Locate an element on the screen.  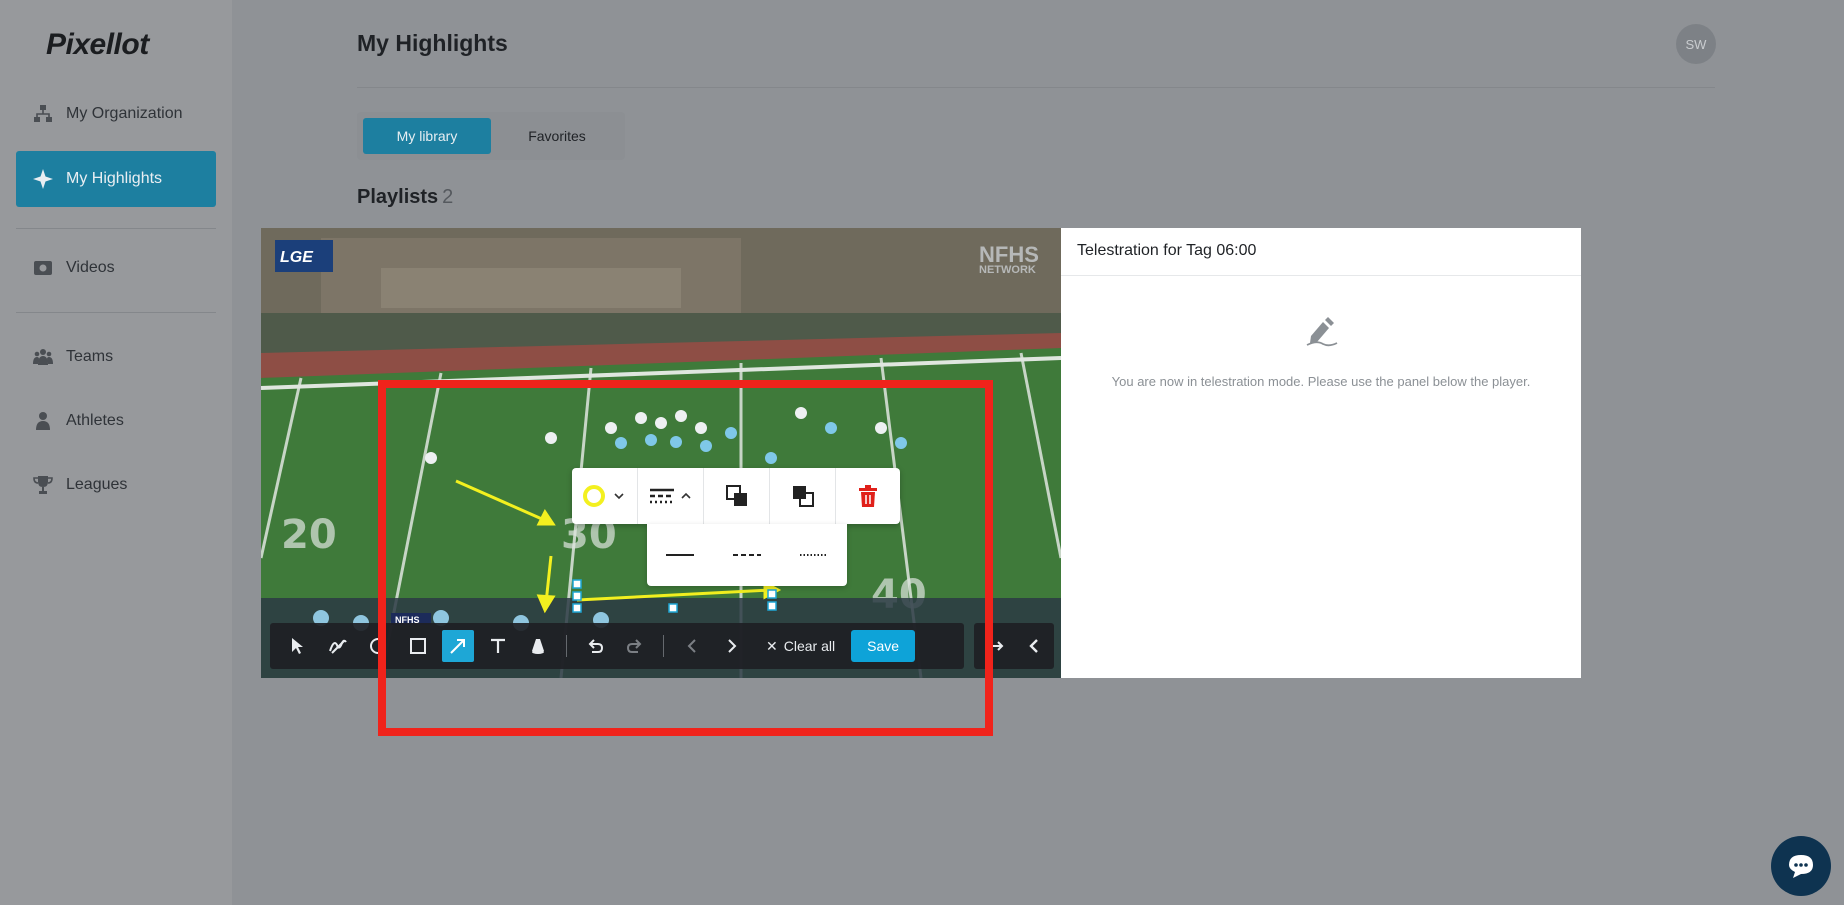
user-avatar: SW is located at coordinates (1696, 44).